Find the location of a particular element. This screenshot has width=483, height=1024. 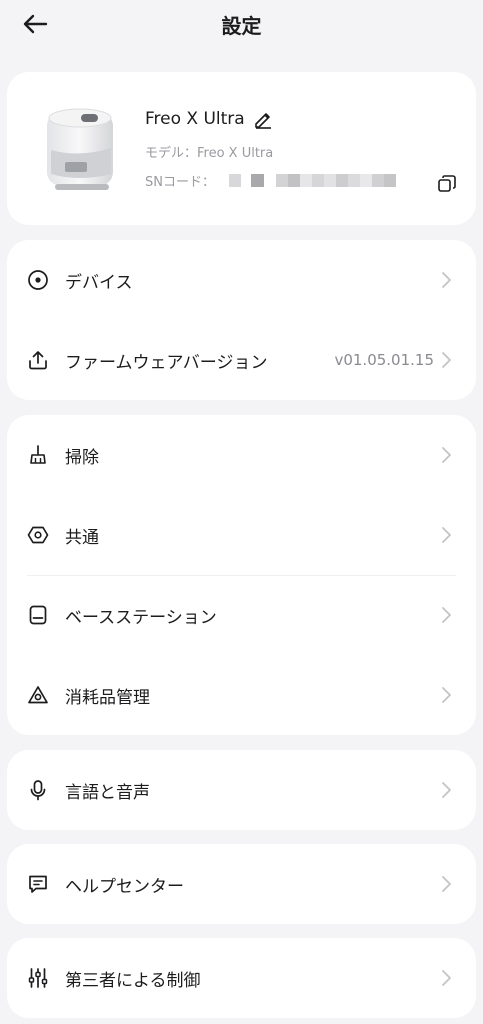

hexagon-icon is located at coordinates (38, 535).